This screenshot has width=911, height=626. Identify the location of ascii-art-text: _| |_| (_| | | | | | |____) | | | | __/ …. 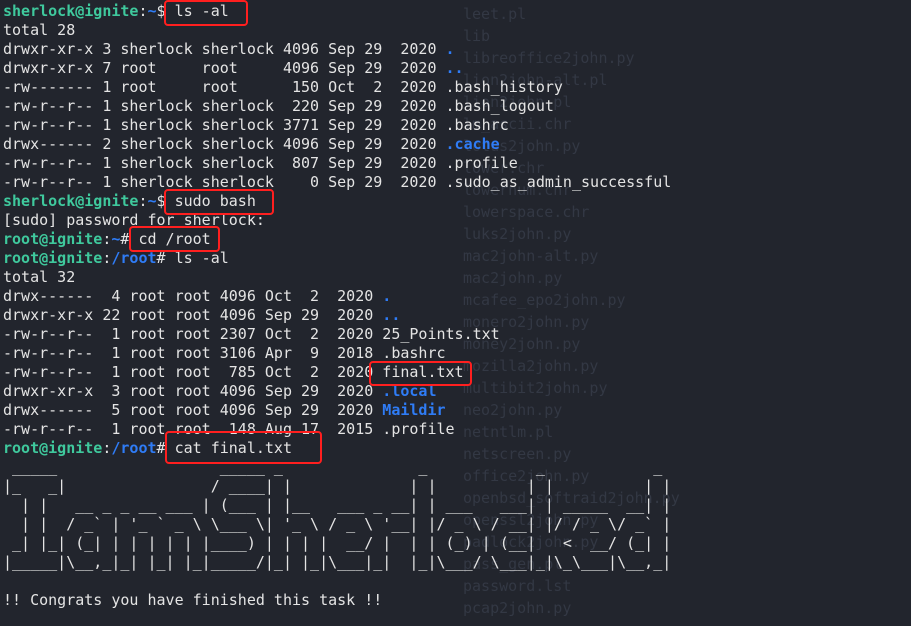
(337, 543).